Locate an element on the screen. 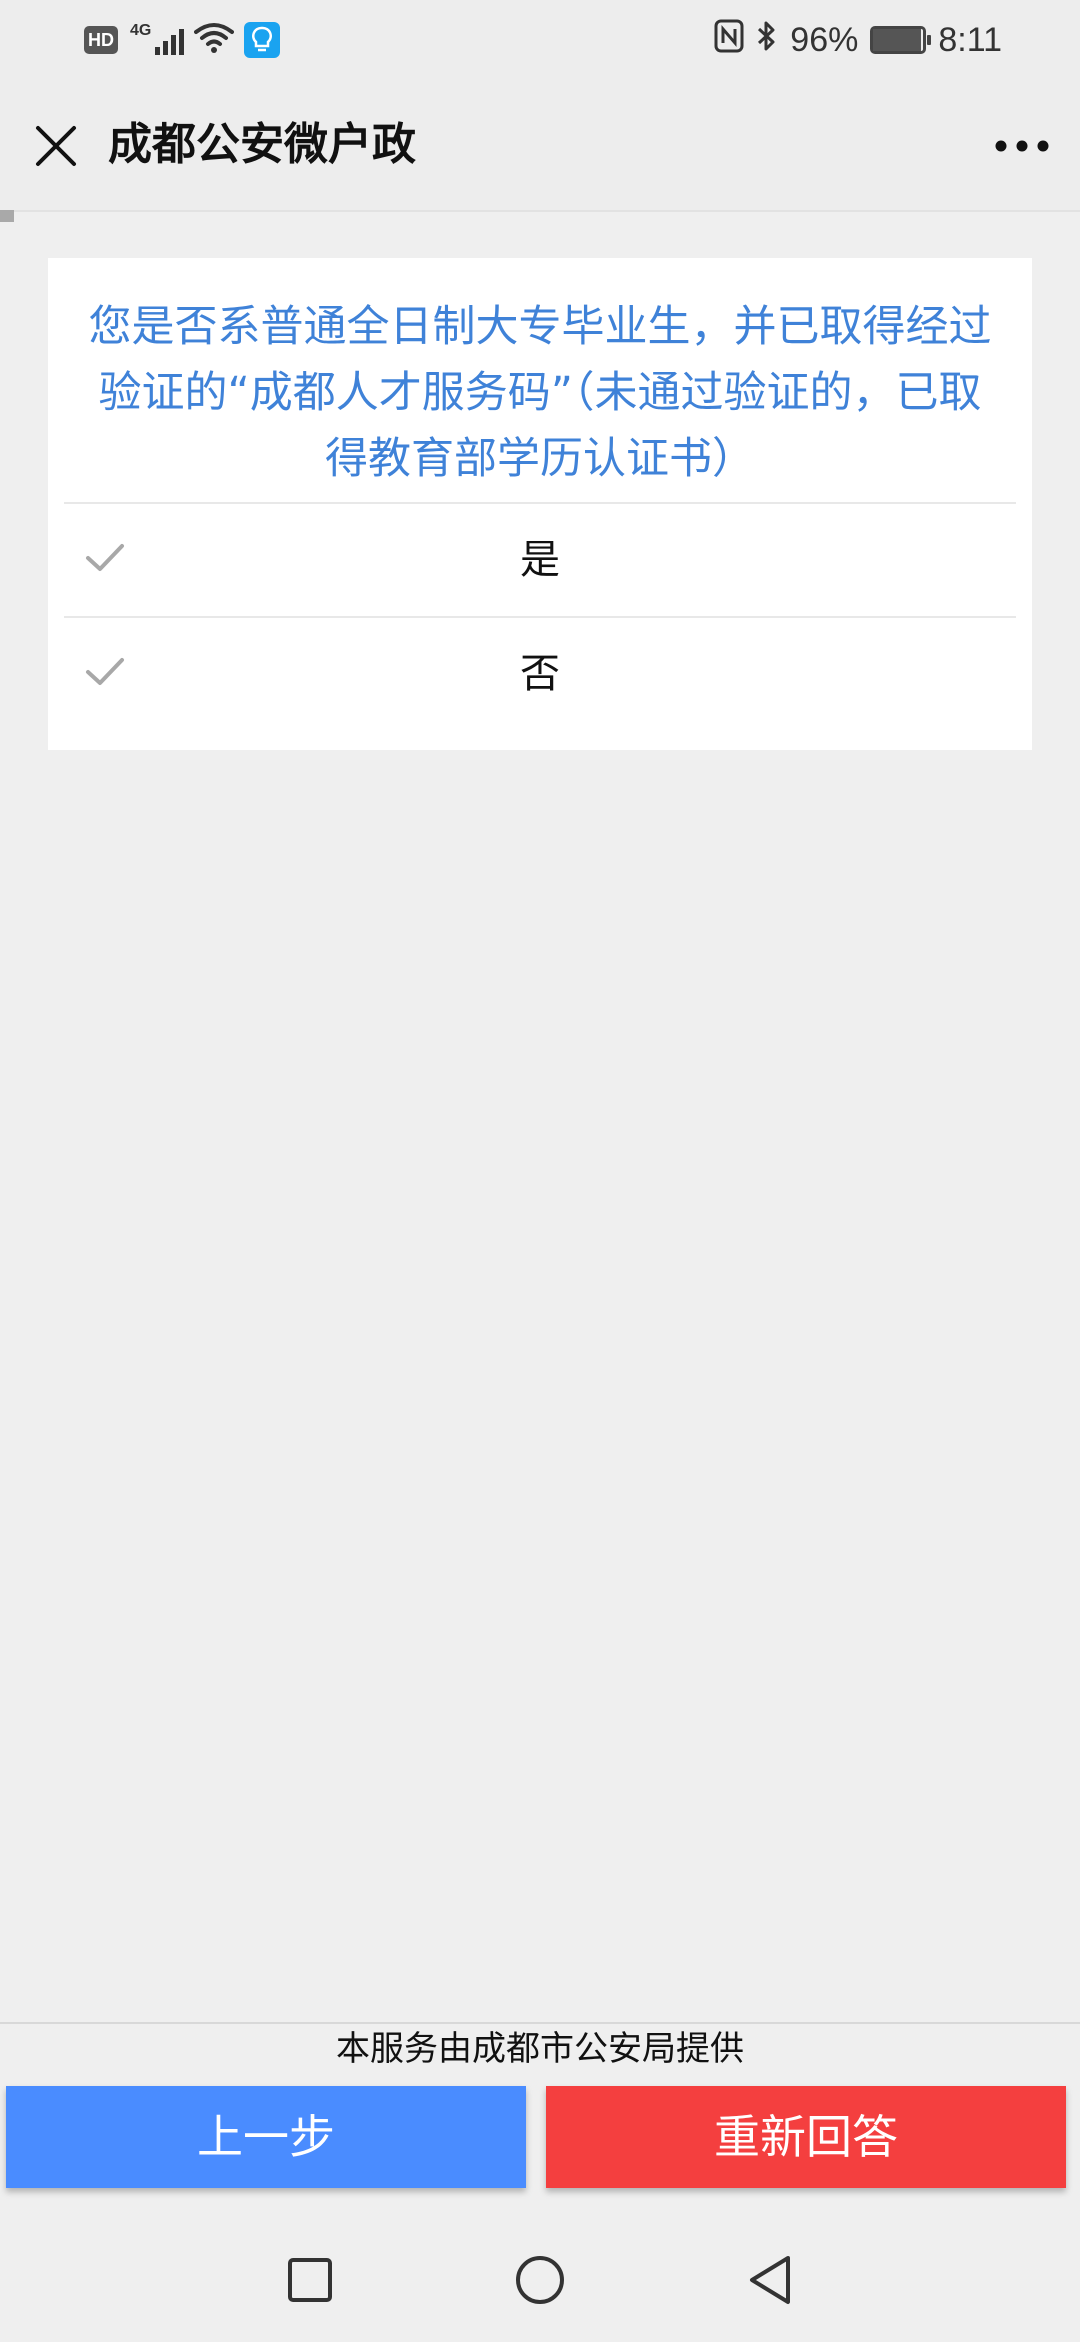 This screenshot has height=2342, width=1080. more-button is located at coordinates (1022, 146).